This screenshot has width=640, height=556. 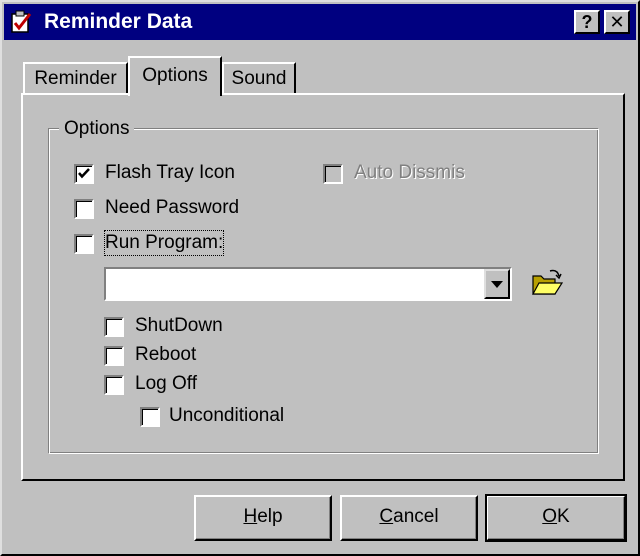 What do you see at coordinates (547, 283) in the screenshot?
I see `open-folder-icon` at bounding box center [547, 283].